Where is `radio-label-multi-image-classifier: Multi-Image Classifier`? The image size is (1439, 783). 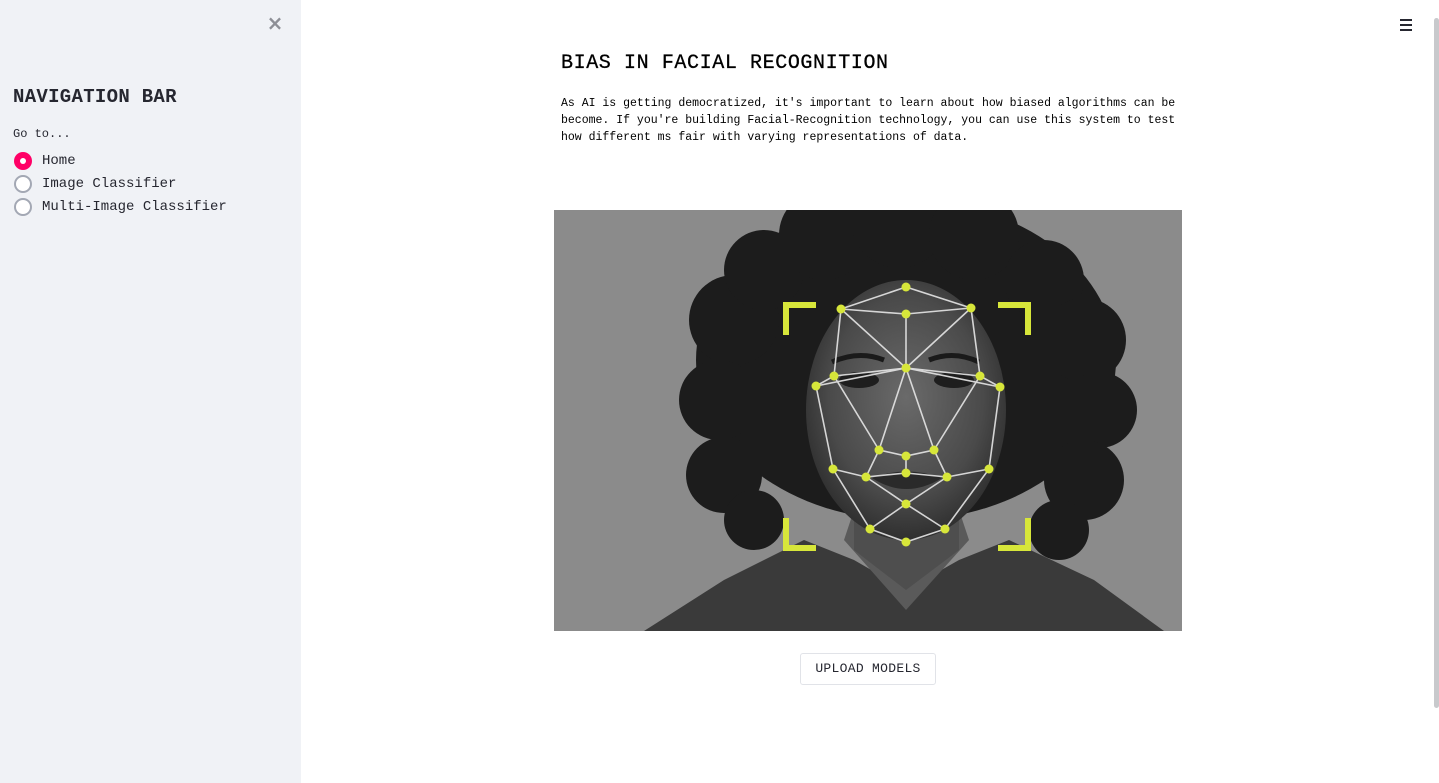
radio-label-multi-image-classifier: Multi-Image Classifier is located at coordinates (134, 206).